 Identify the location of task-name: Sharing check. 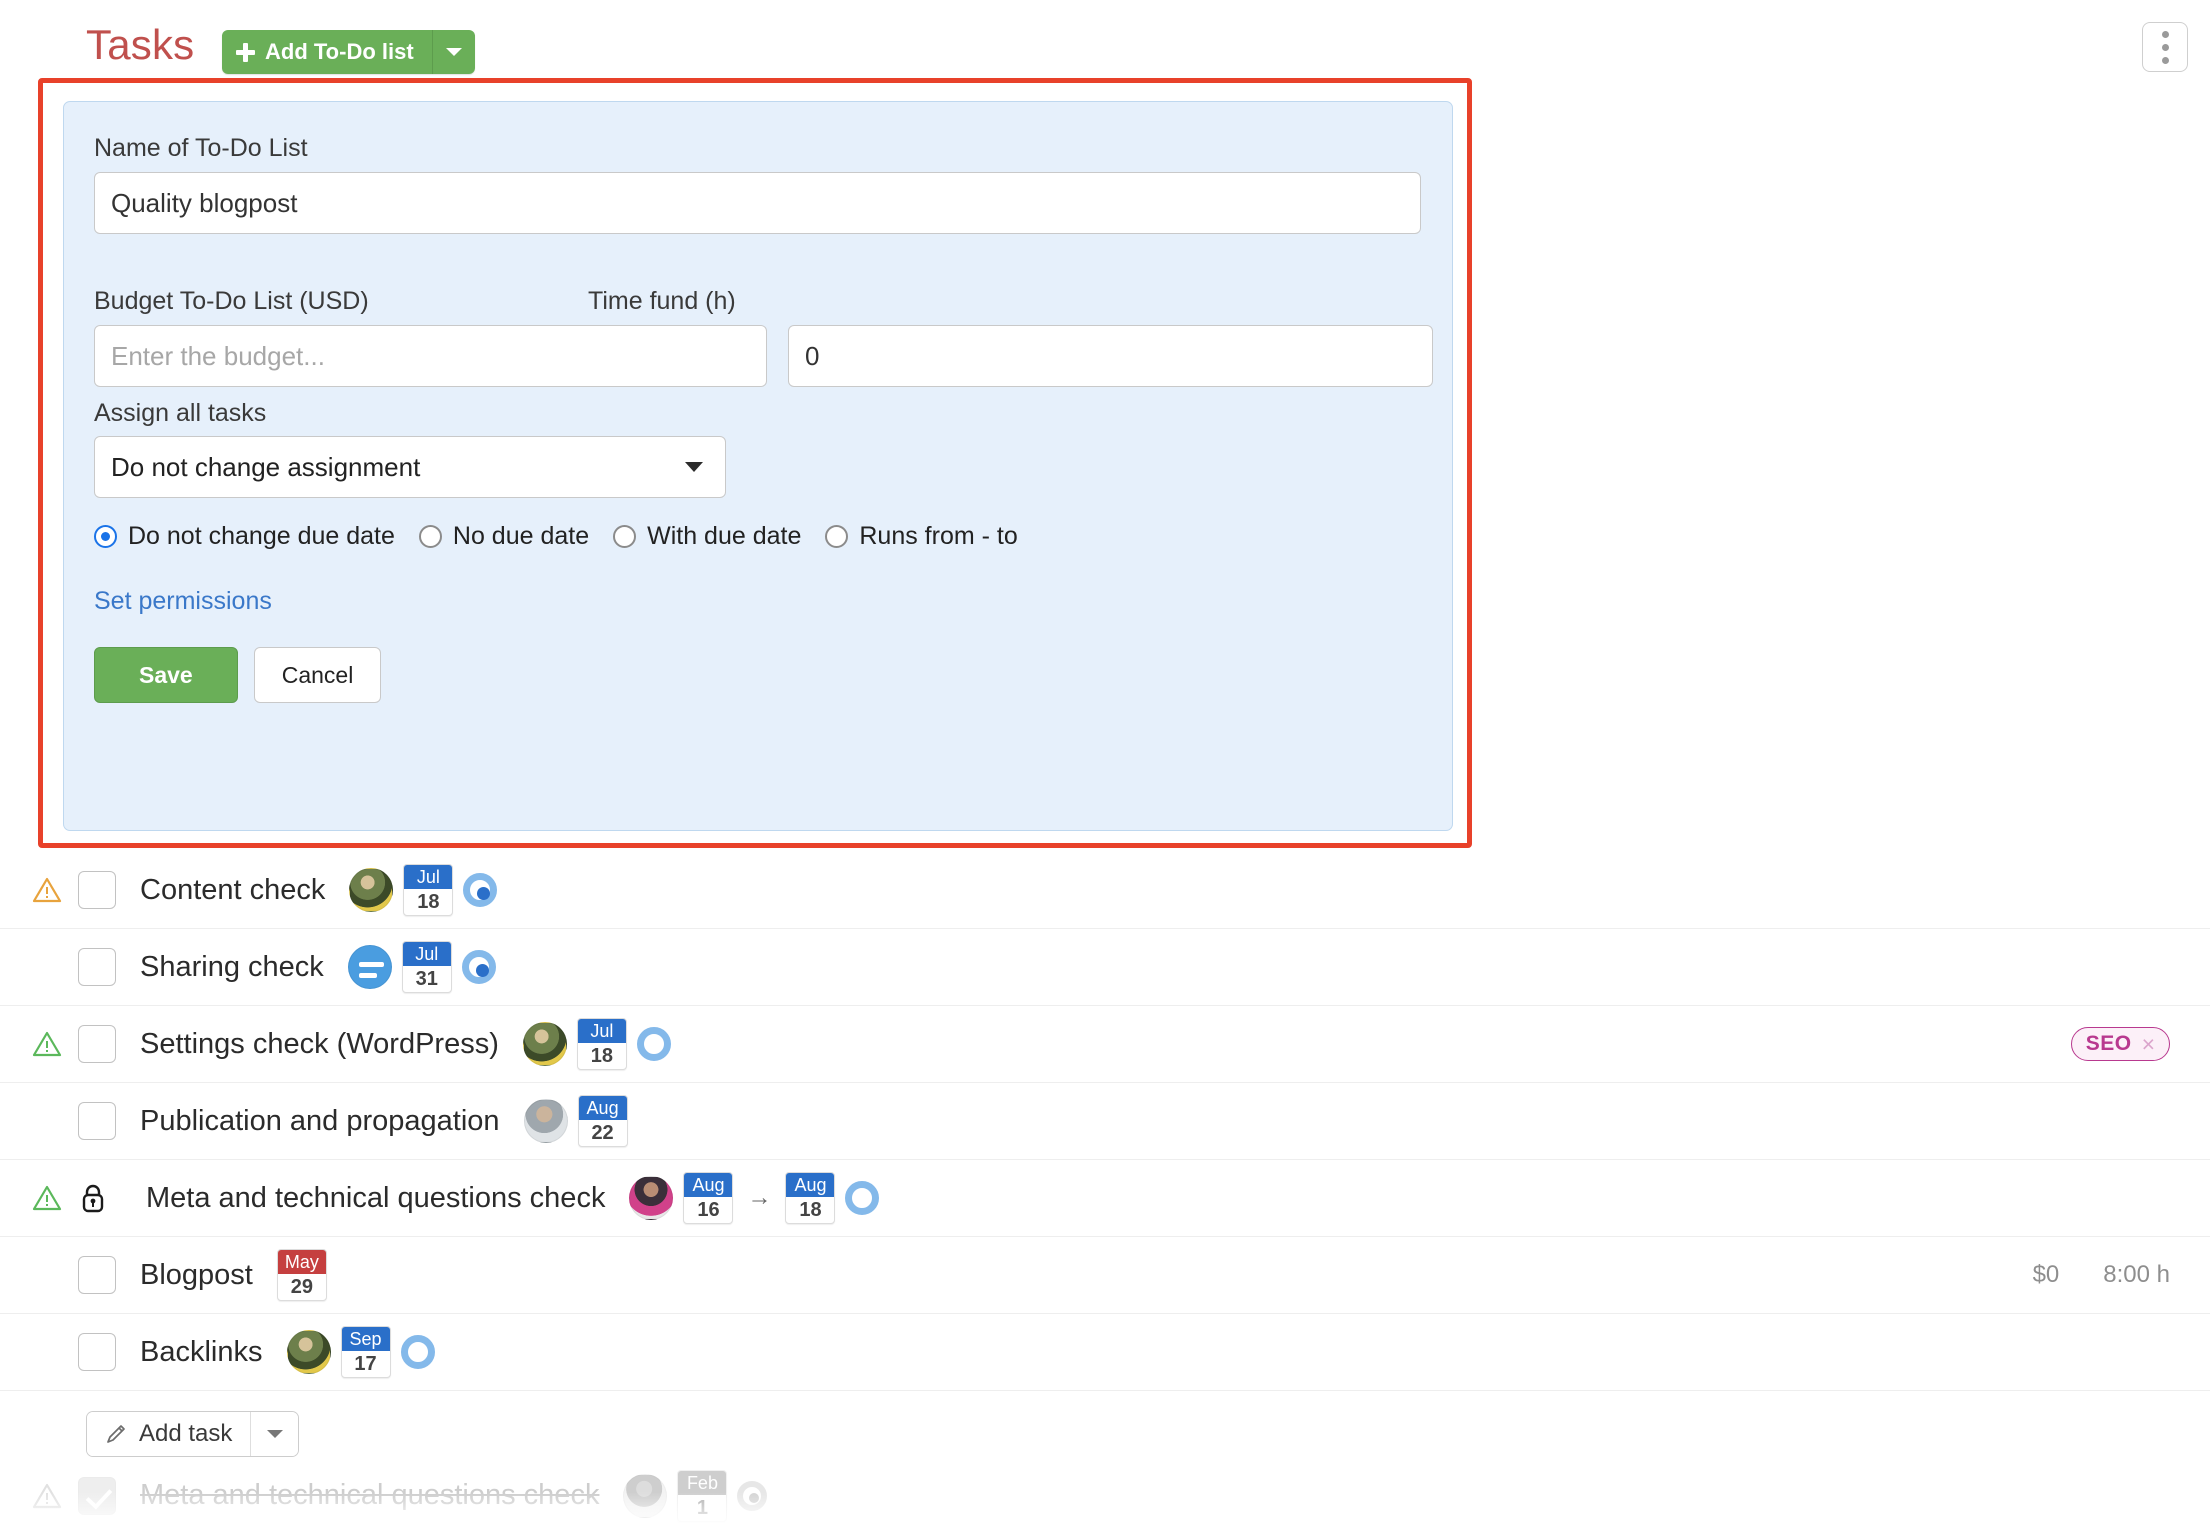
(232, 966).